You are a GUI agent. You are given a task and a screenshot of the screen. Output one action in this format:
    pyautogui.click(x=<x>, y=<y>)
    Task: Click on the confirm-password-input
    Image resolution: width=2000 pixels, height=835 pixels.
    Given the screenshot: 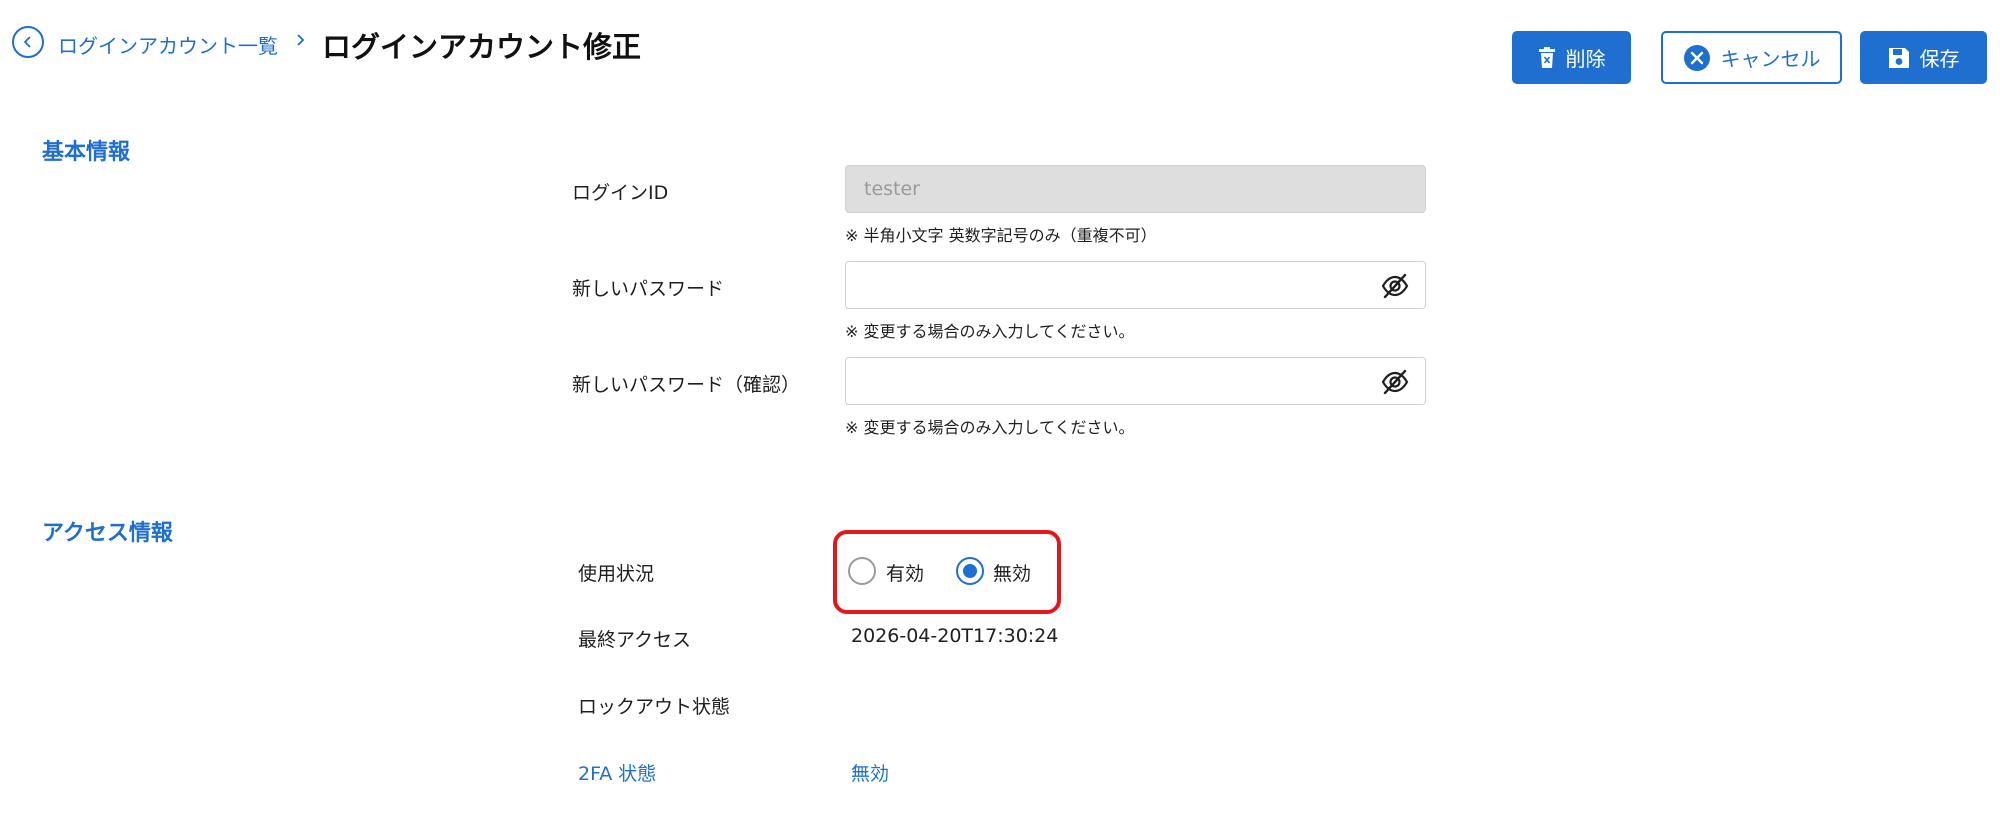 What is the action you would take?
    pyautogui.click(x=1135, y=381)
    